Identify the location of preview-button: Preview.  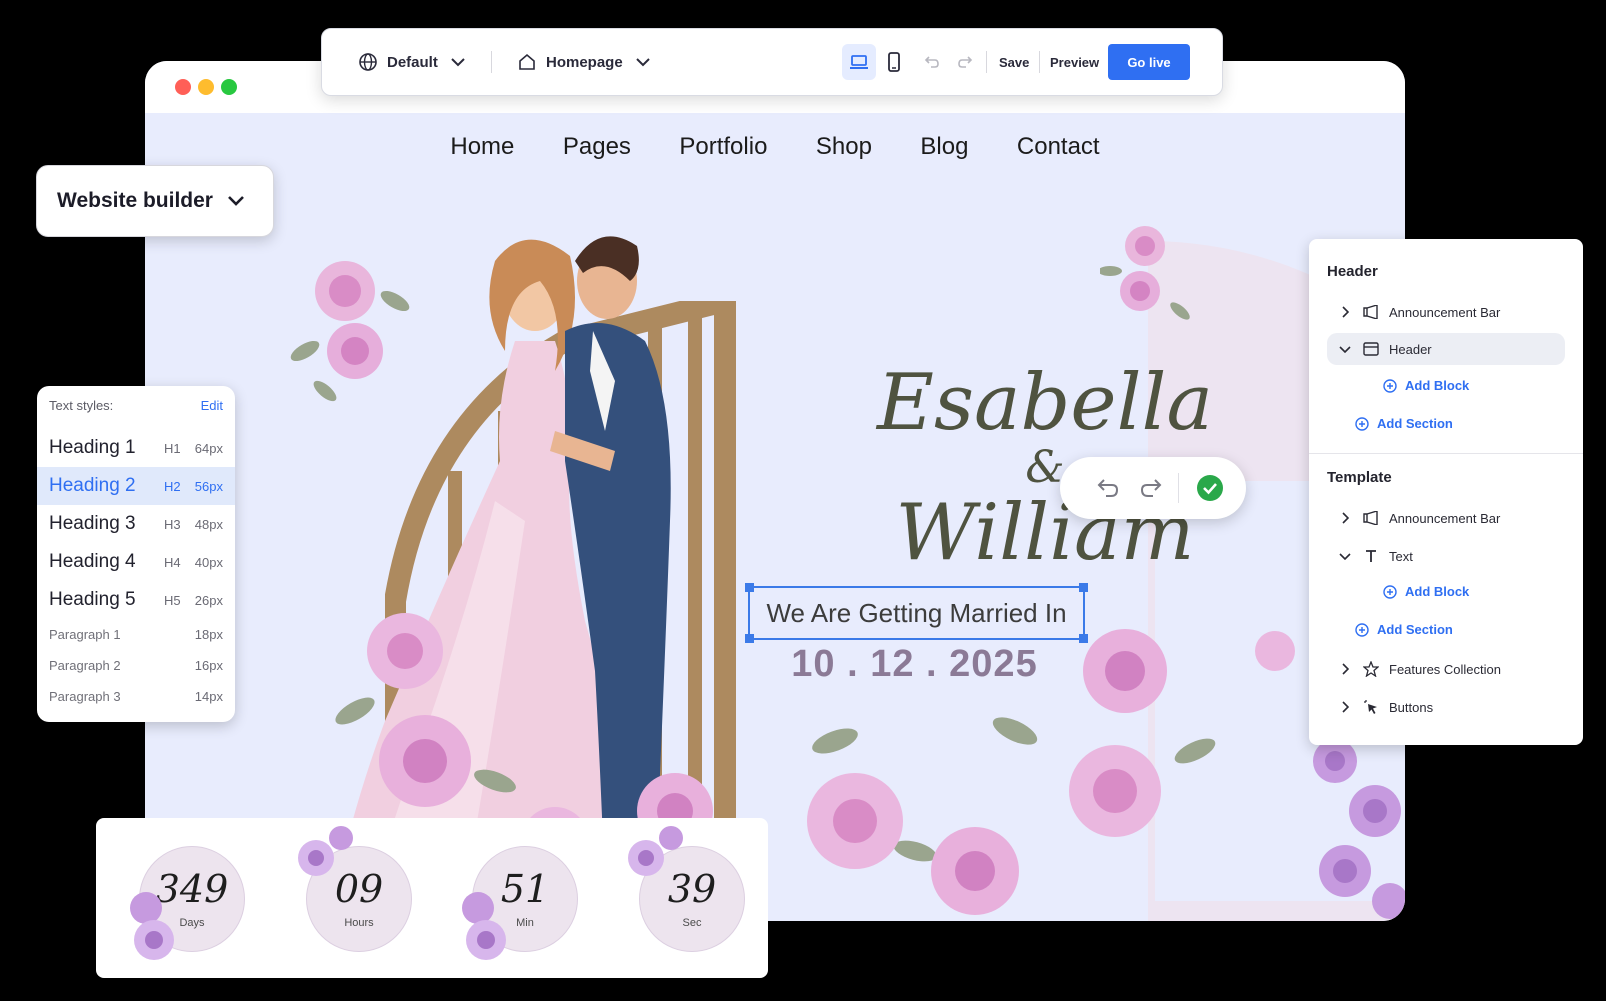
(1074, 62).